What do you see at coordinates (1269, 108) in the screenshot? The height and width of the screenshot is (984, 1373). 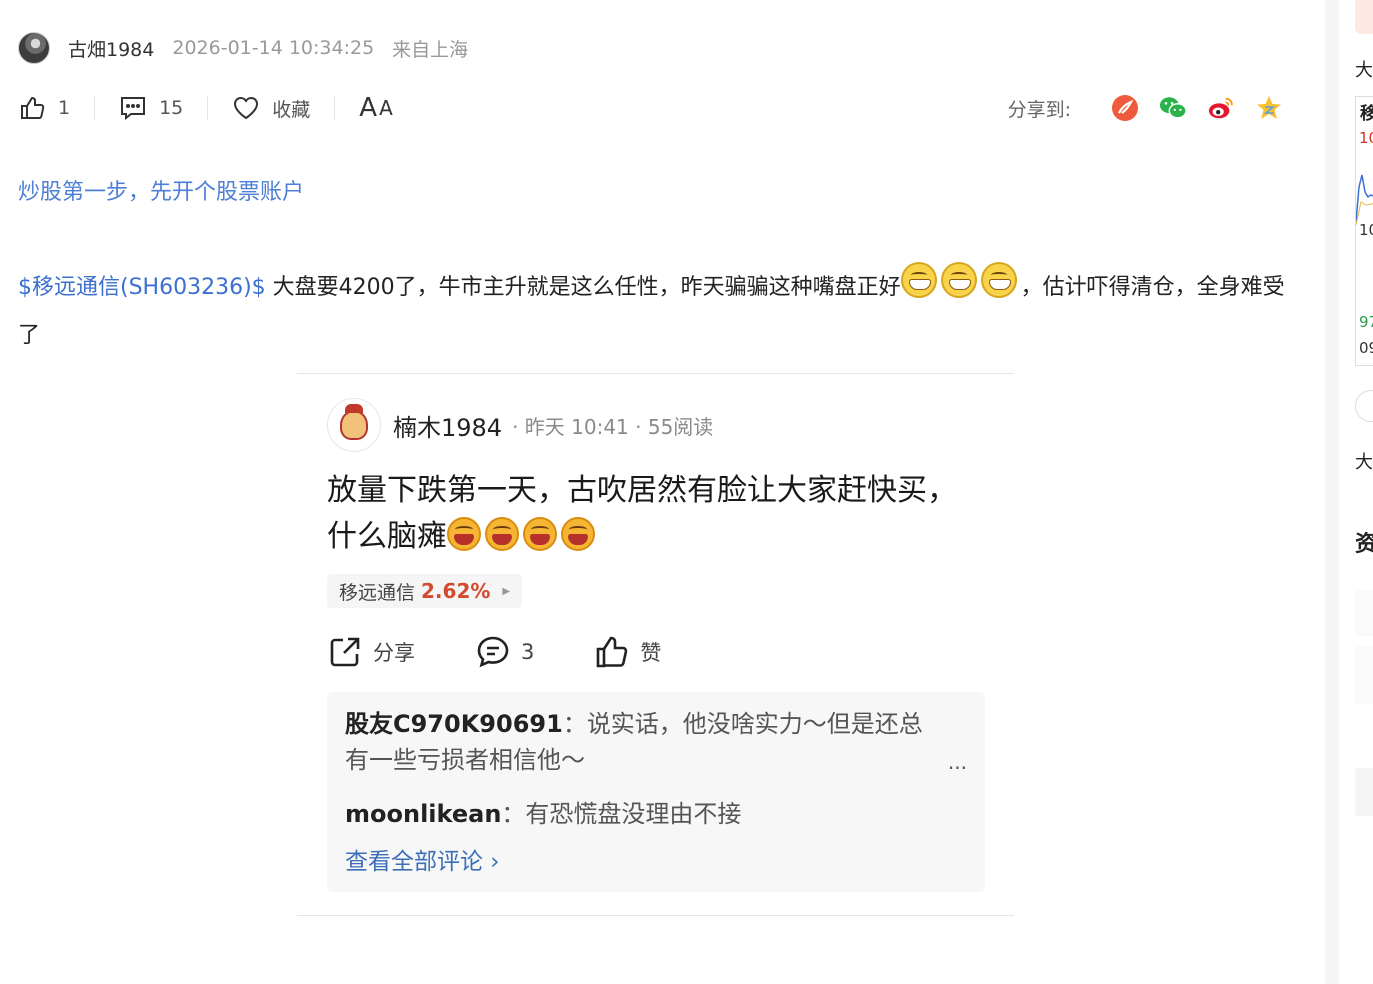 I see `qzone-icon` at bounding box center [1269, 108].